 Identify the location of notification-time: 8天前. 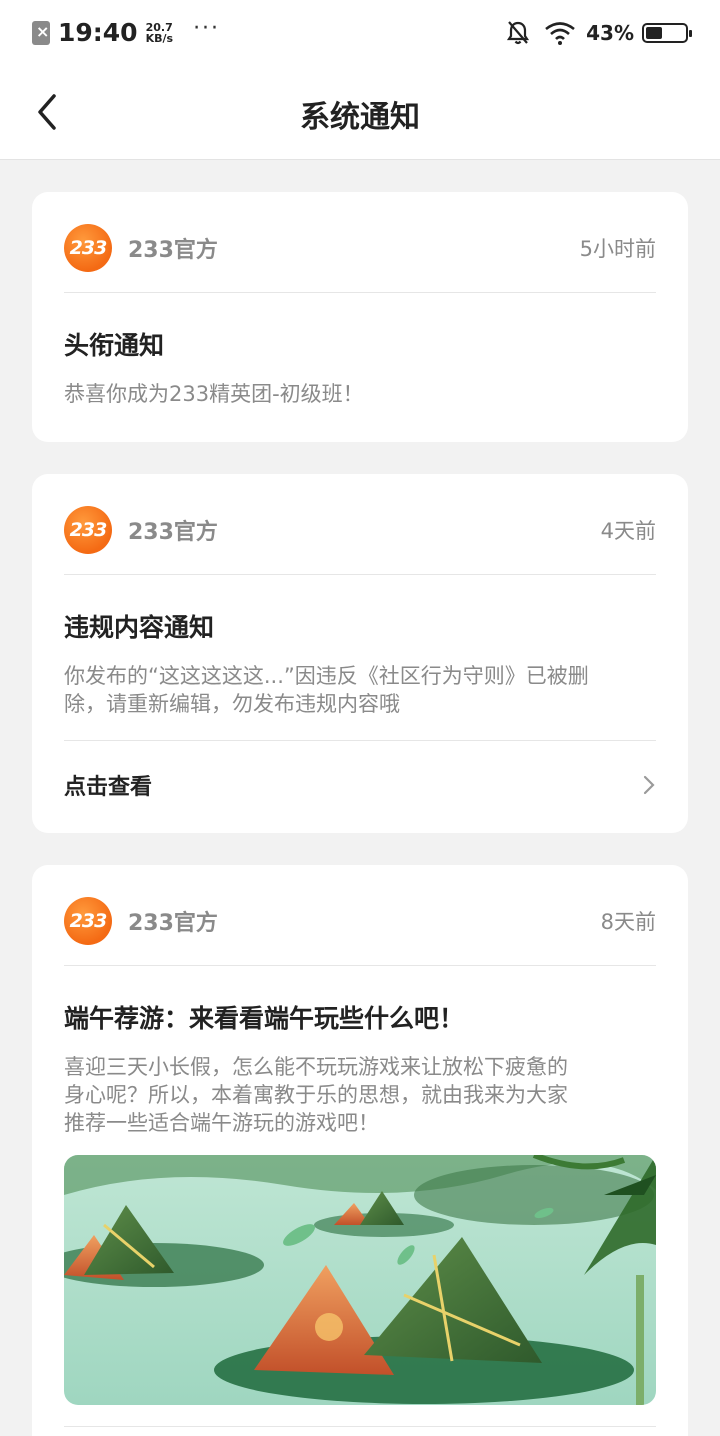
(628, 922).